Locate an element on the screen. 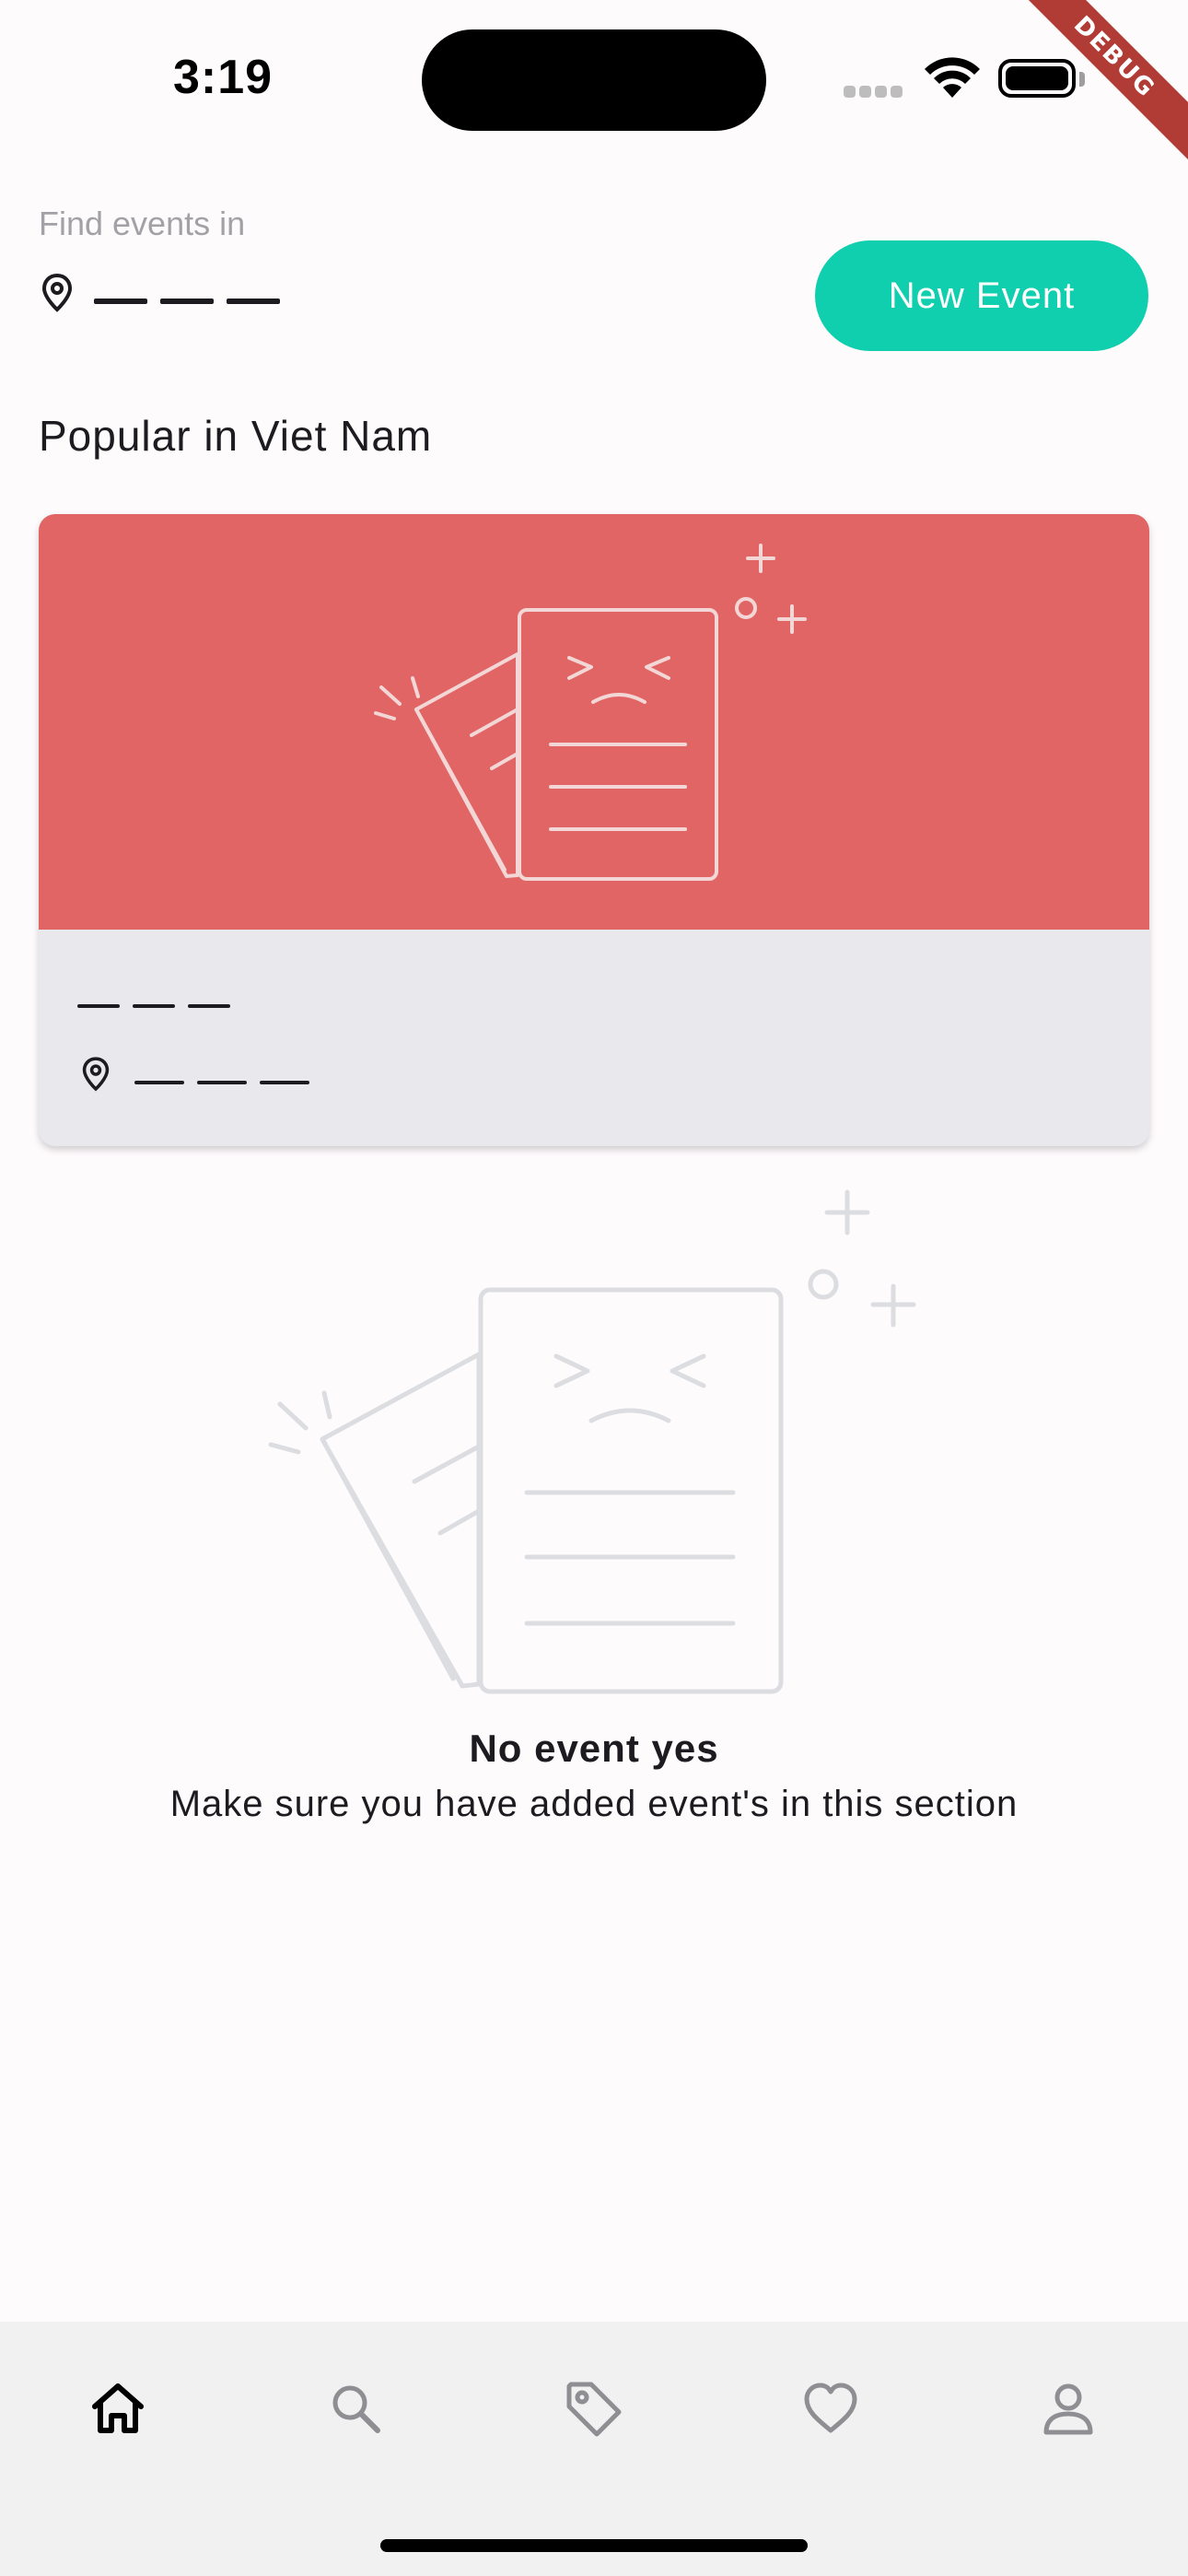 The image size is (1188, 2576). nav-tags is located at coordinates (593, 2408).